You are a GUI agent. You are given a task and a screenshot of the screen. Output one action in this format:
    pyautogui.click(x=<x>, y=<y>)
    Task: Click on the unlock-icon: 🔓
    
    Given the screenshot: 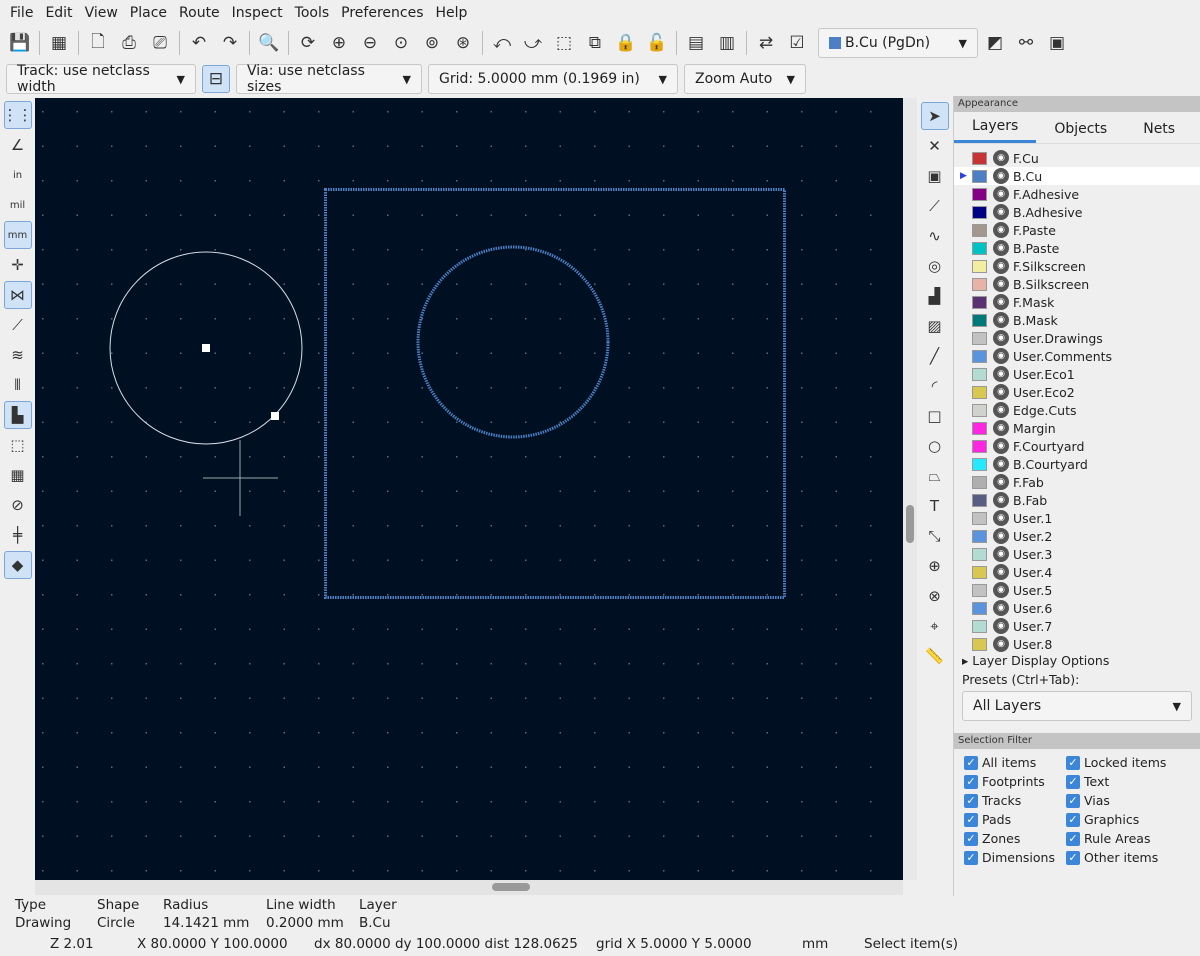 What is the action you would take?
    pyautogui.click(x=657, y=43)
    